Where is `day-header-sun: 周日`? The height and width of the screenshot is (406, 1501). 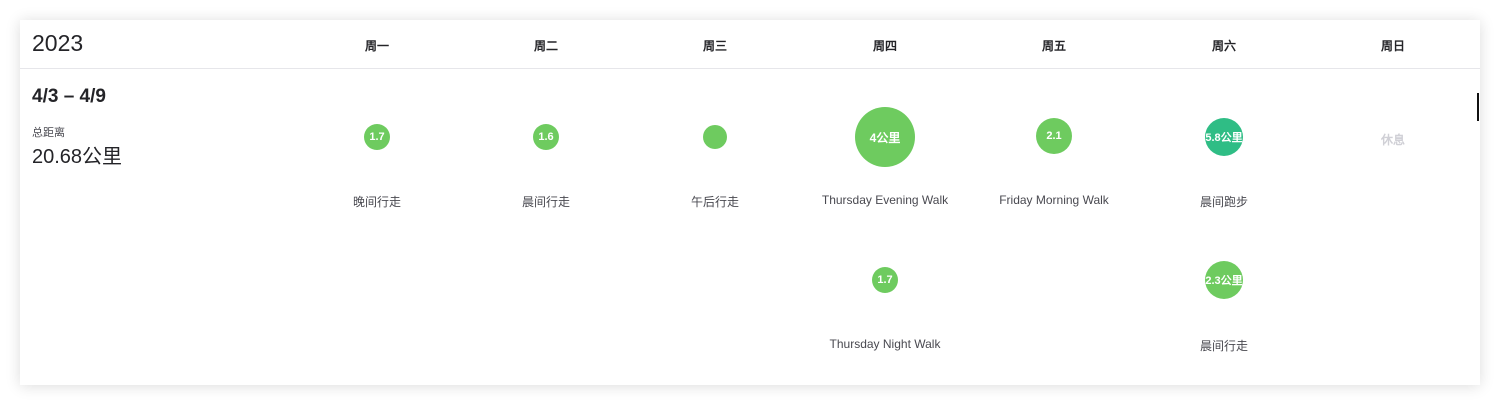 day-header-sun: 周日 is located at coordinates (1392, 46).